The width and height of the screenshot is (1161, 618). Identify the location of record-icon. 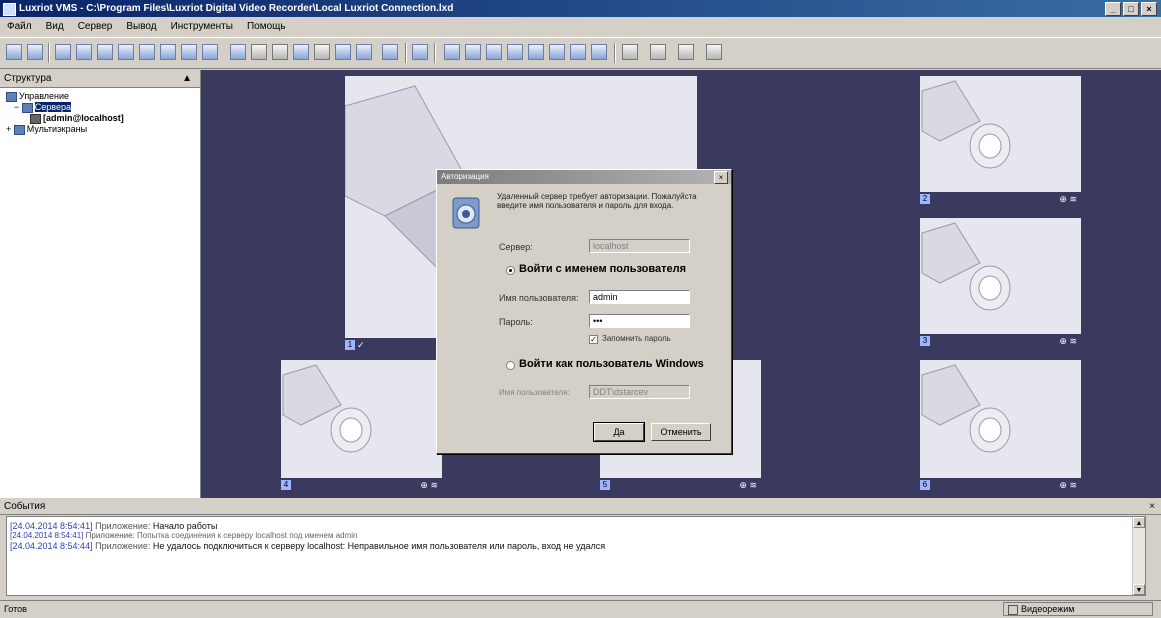
(147, 52).